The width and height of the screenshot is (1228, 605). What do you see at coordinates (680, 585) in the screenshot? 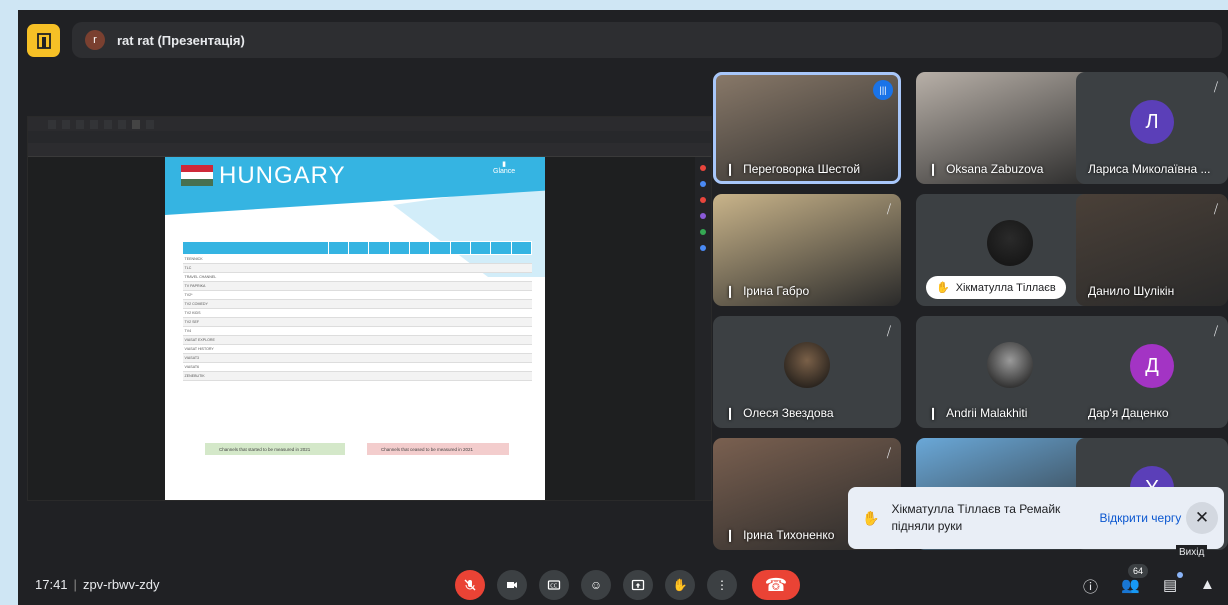
I see `raise-hand-button: ✋` at bounding box center [680, 585].